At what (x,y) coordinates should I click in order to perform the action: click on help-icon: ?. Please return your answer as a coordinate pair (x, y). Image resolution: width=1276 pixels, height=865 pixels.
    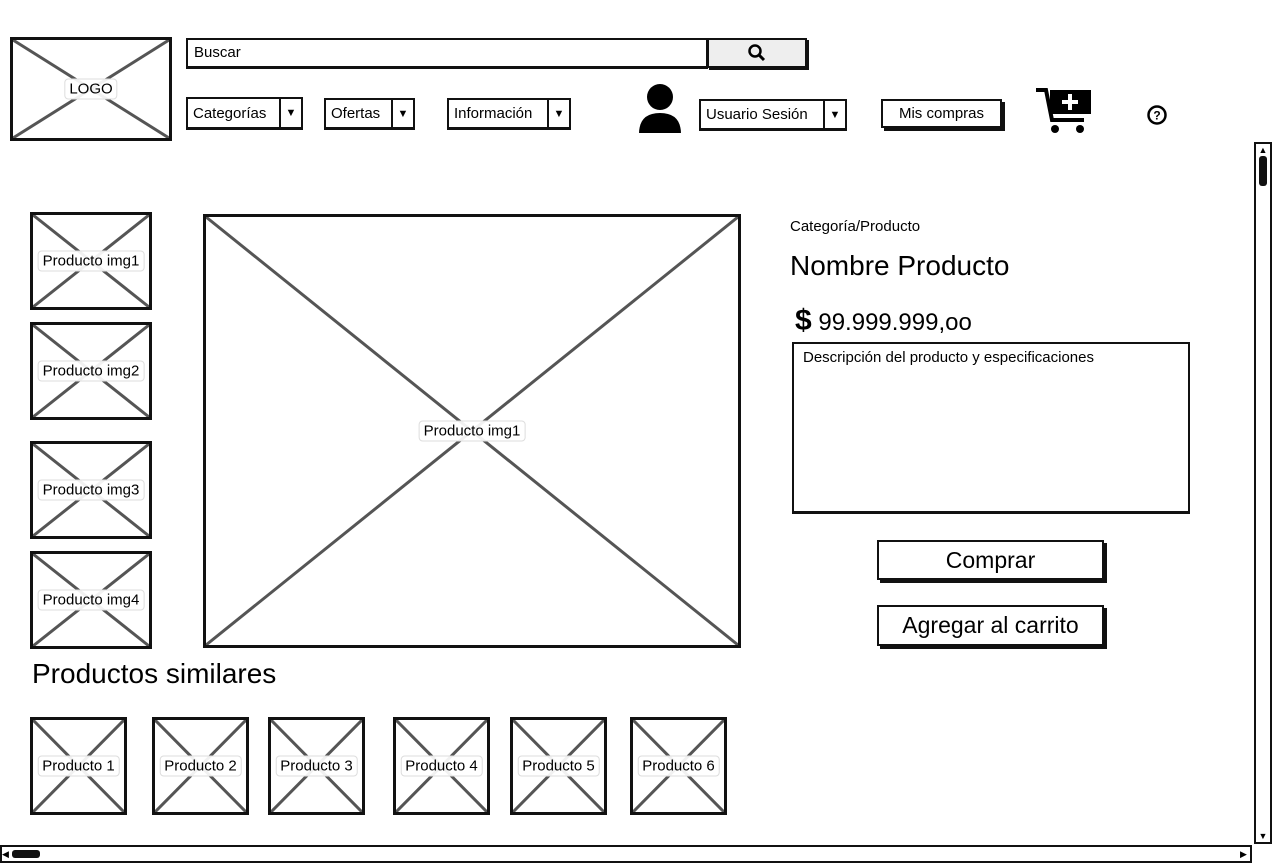
    Looking at the image, I should click on (1157, 115).